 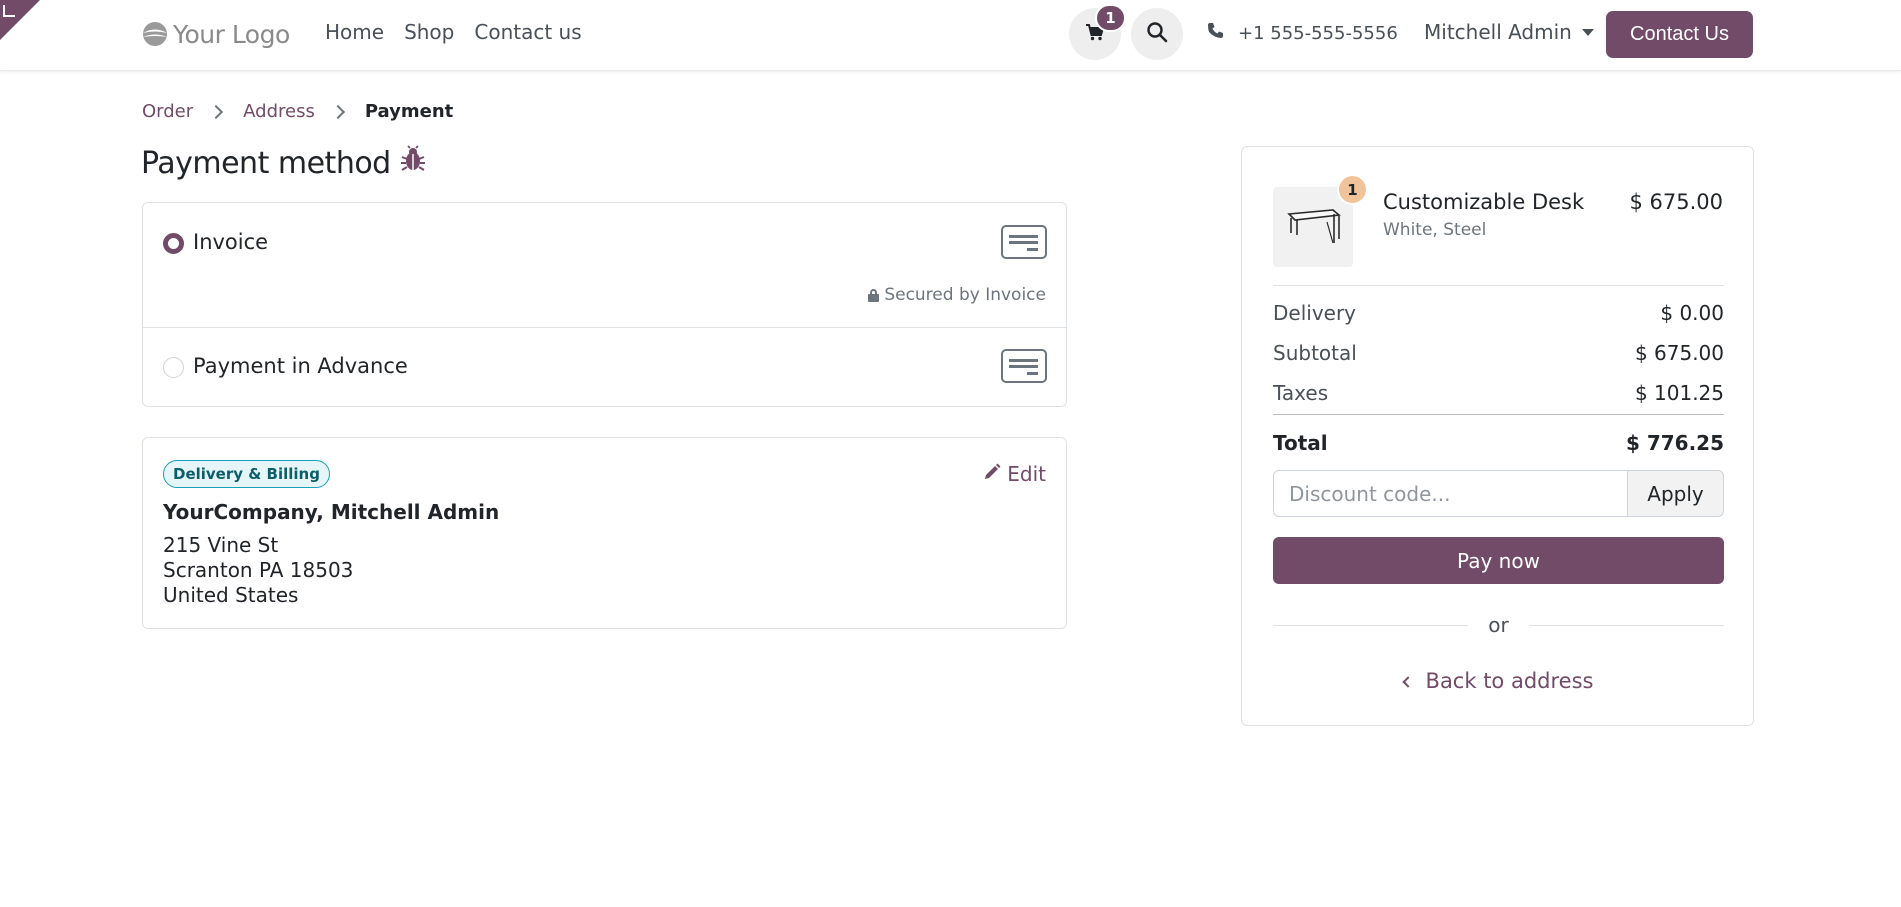 What do you see at coordinates (1315, 353) in the screenshot?
I see `subtotal-label: Subtotal` at bounding box center [1315, 353].